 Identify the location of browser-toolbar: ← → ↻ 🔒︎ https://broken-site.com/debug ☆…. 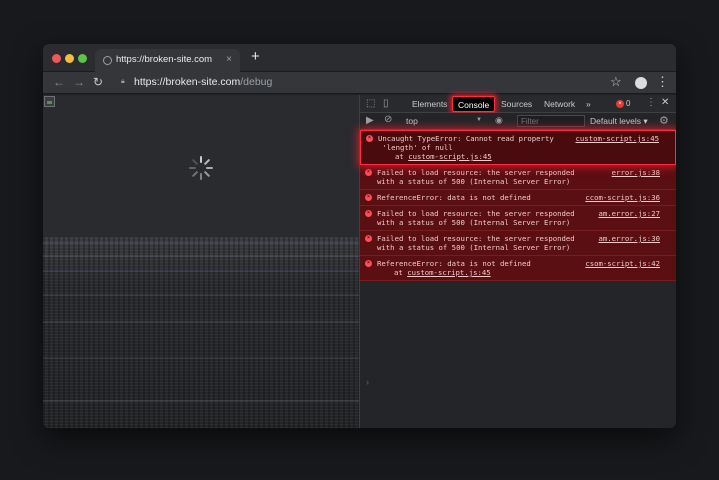
(359, 83).